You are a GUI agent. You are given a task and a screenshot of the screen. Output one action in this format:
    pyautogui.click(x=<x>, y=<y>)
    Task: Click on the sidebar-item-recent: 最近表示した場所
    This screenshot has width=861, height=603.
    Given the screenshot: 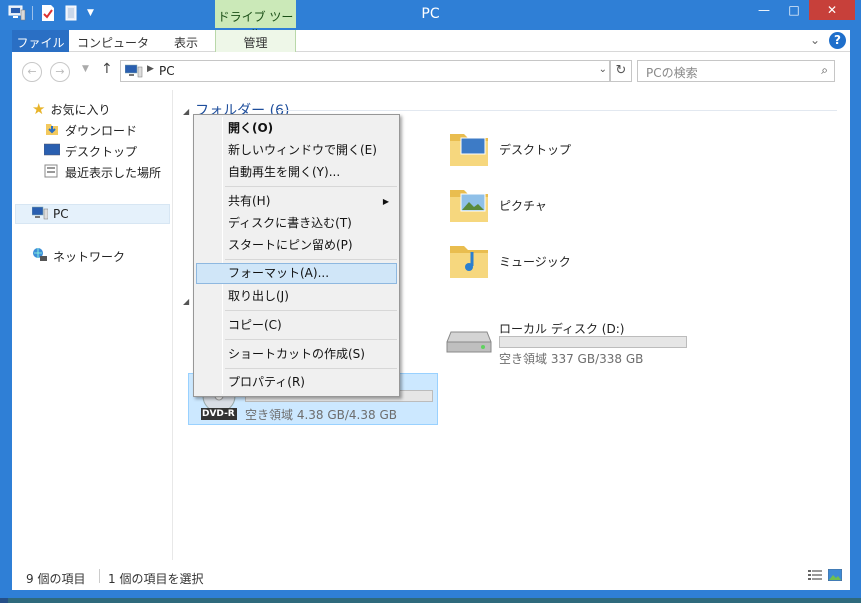 What is the action you would take?
    pyautogui.click(x=102, y=172)
    